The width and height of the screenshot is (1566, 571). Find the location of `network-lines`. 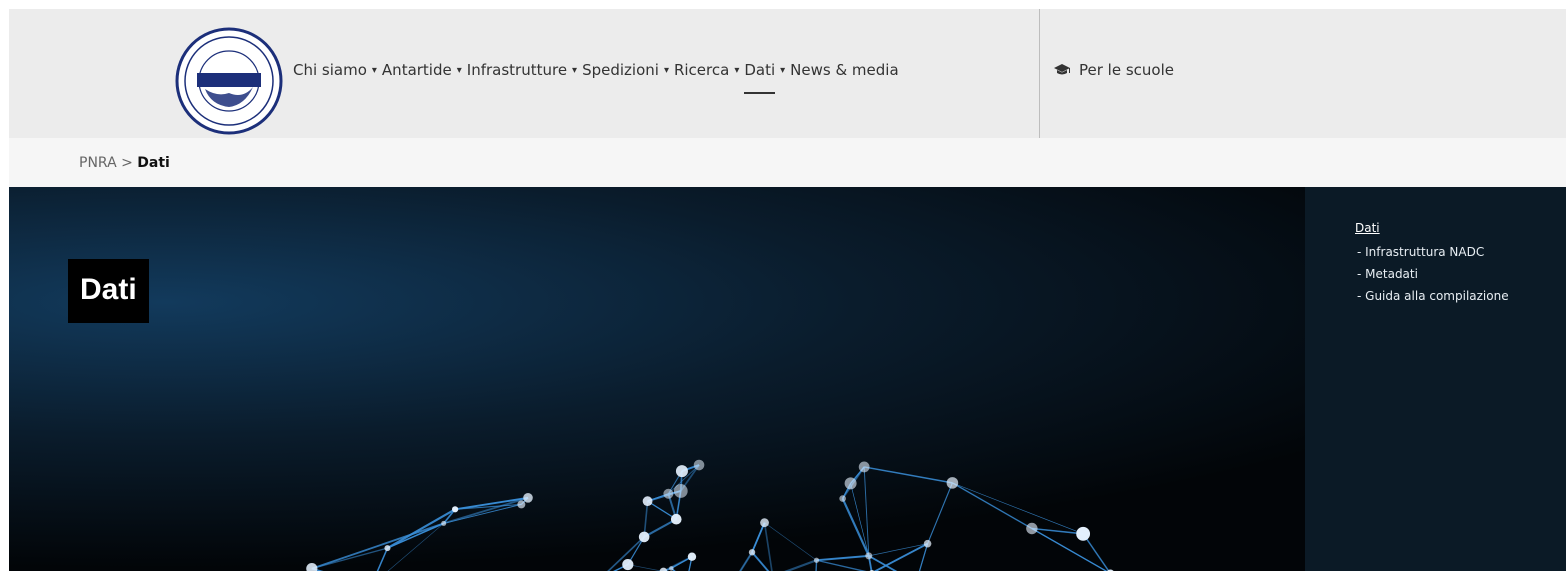

network-lines is located at coordinates (710, 517).